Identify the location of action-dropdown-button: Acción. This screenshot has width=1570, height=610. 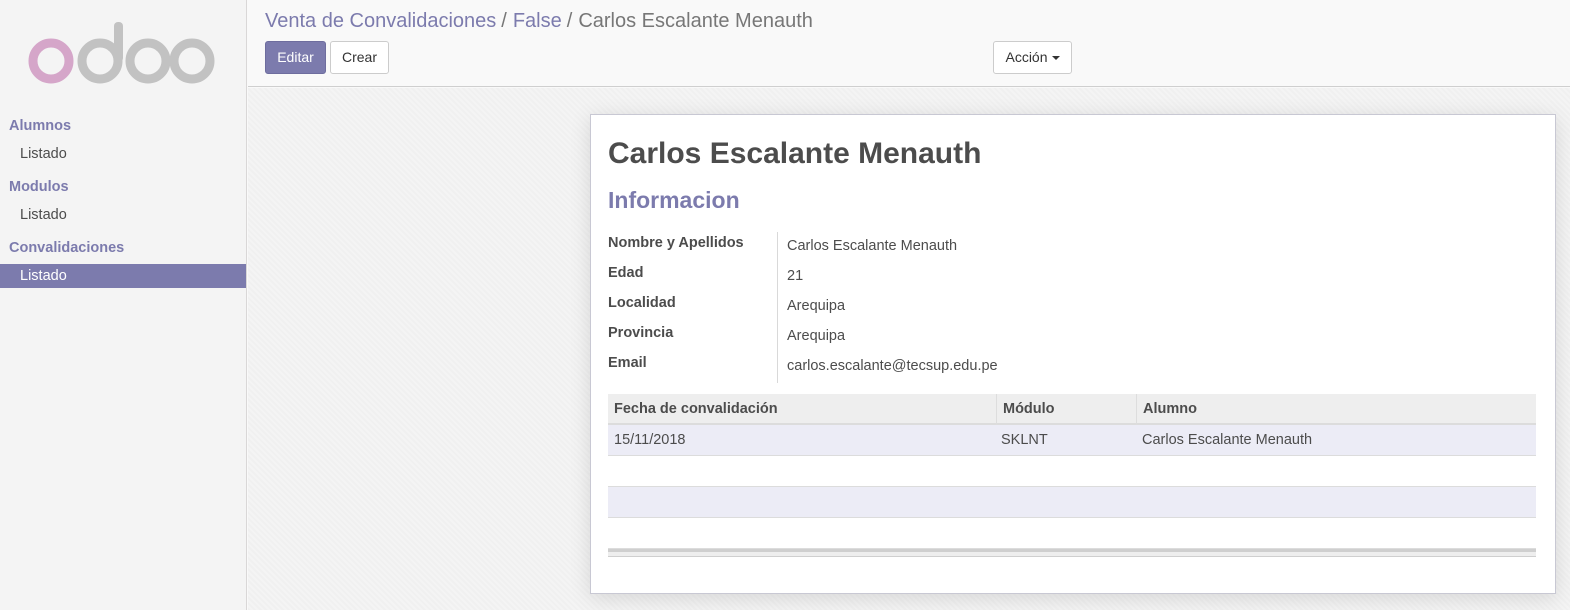
(1032, 57).